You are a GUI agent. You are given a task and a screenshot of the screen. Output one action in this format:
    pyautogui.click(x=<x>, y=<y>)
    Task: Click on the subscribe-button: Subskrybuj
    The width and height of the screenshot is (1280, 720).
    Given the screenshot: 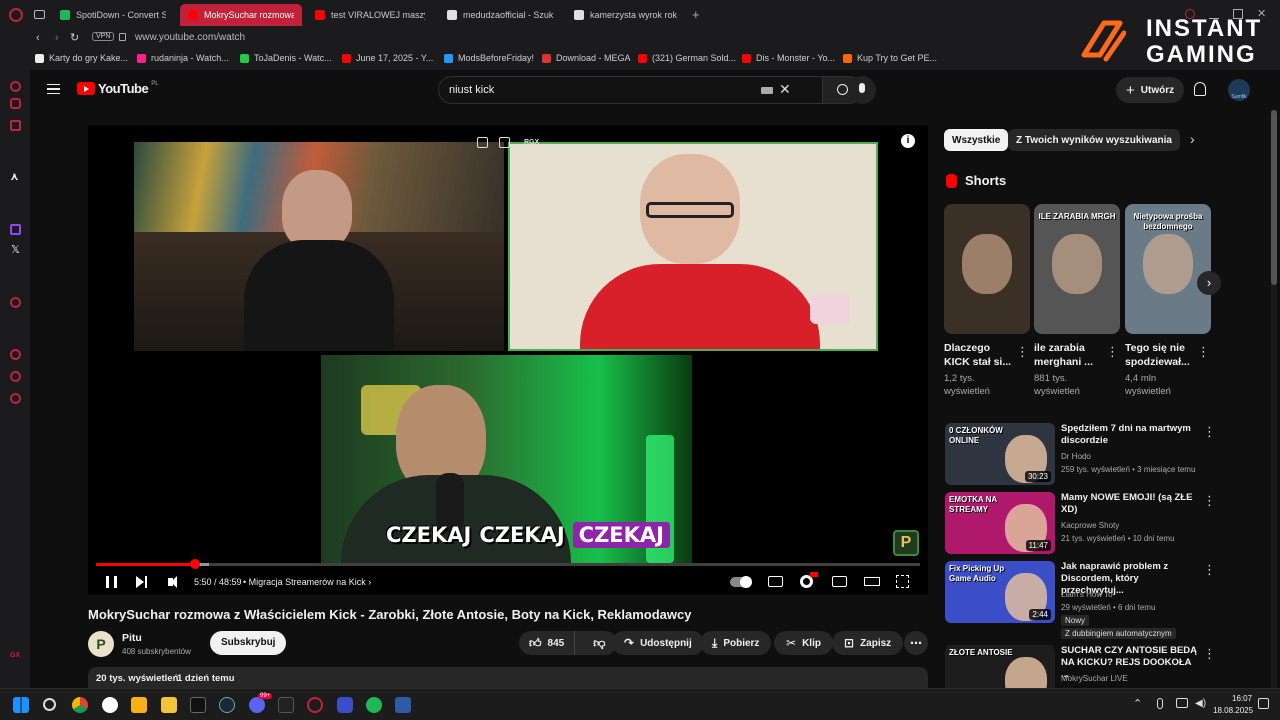 What is the action you would take?
    pyautogui.click(x=248, y=643)
    